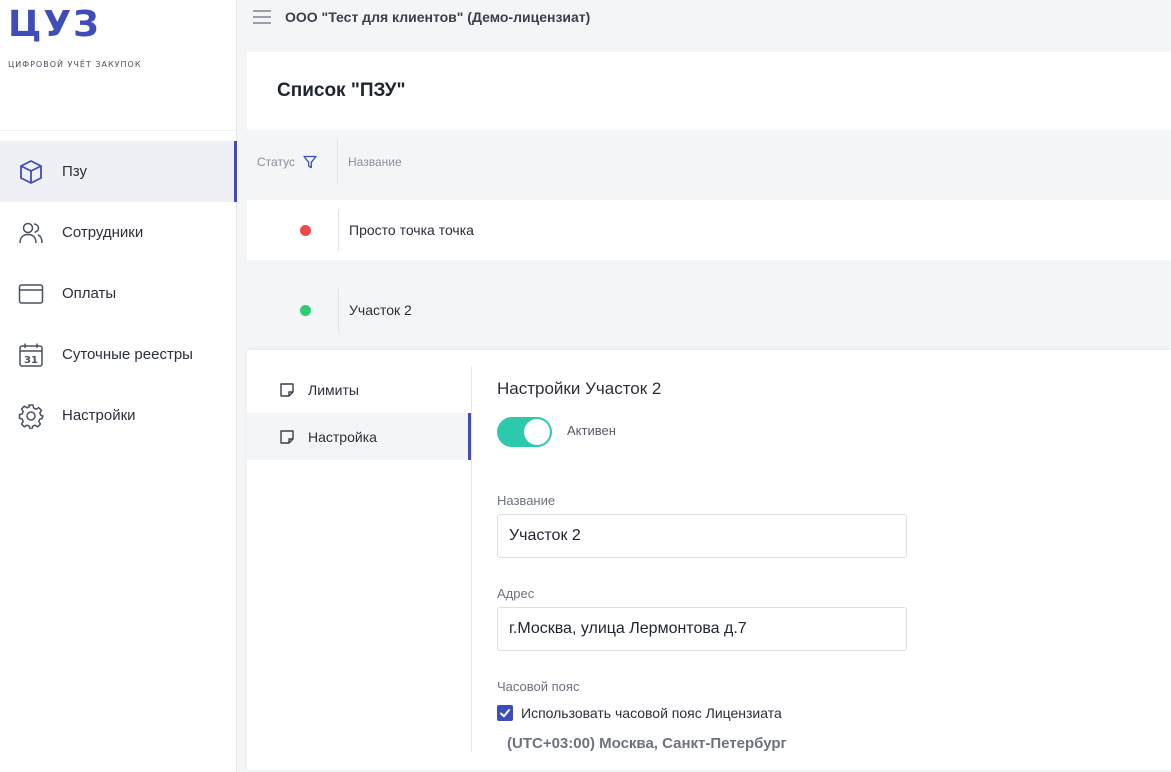  I want to click on status-active-dot, so click(305, 310).